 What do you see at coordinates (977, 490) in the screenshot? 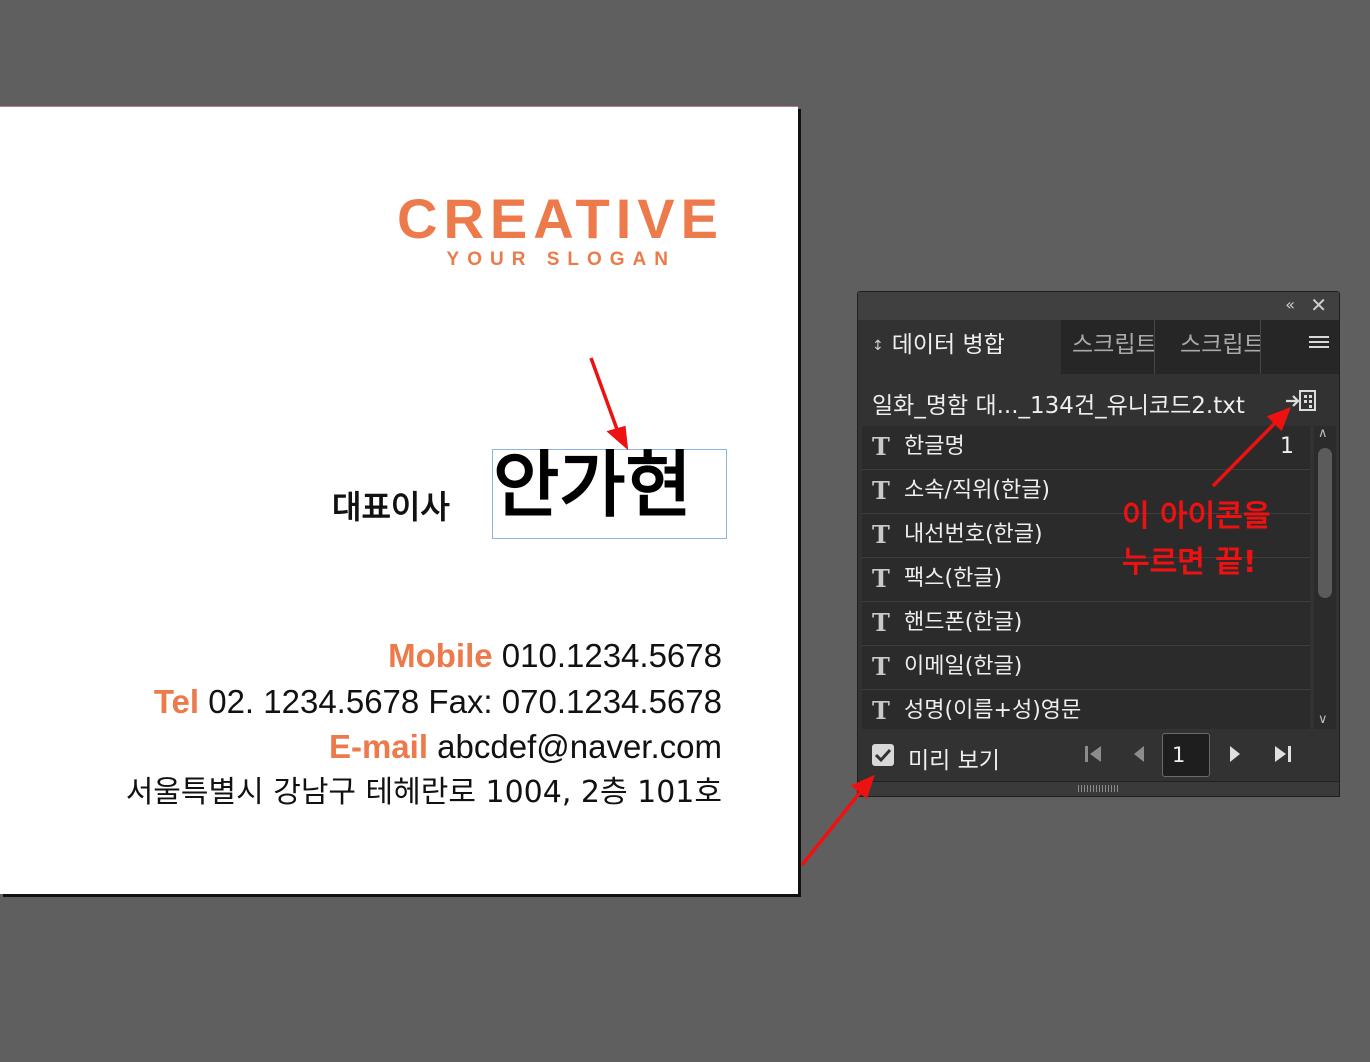
I see `field-name: 소속/직위(한글)` at bounding box center [977, 490].